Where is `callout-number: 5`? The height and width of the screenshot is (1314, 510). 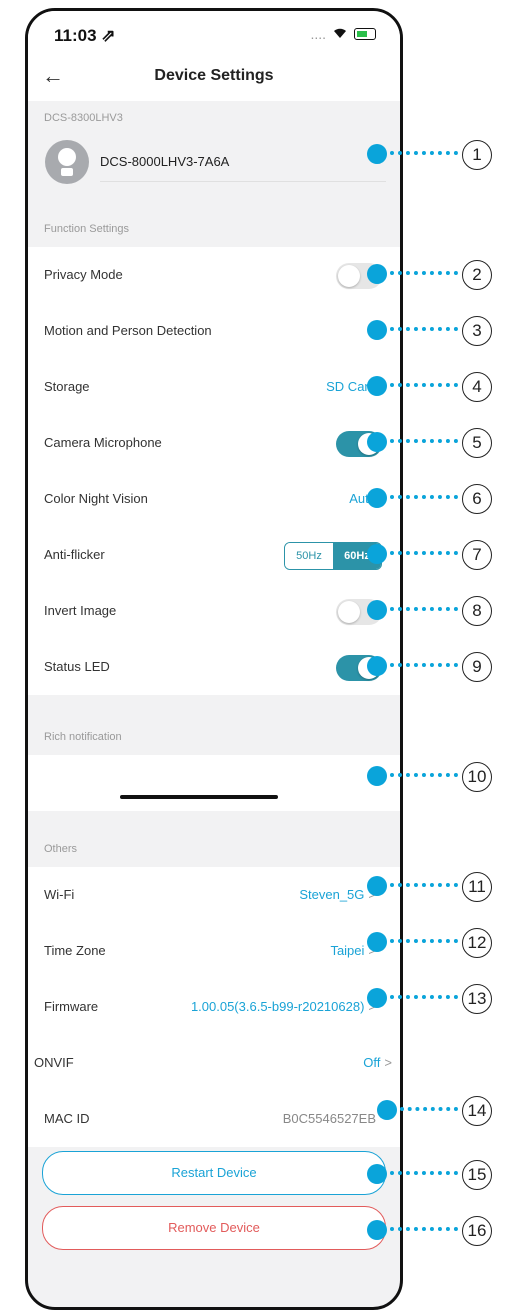 callout-number: 5 is located at coordinates (477, 443).